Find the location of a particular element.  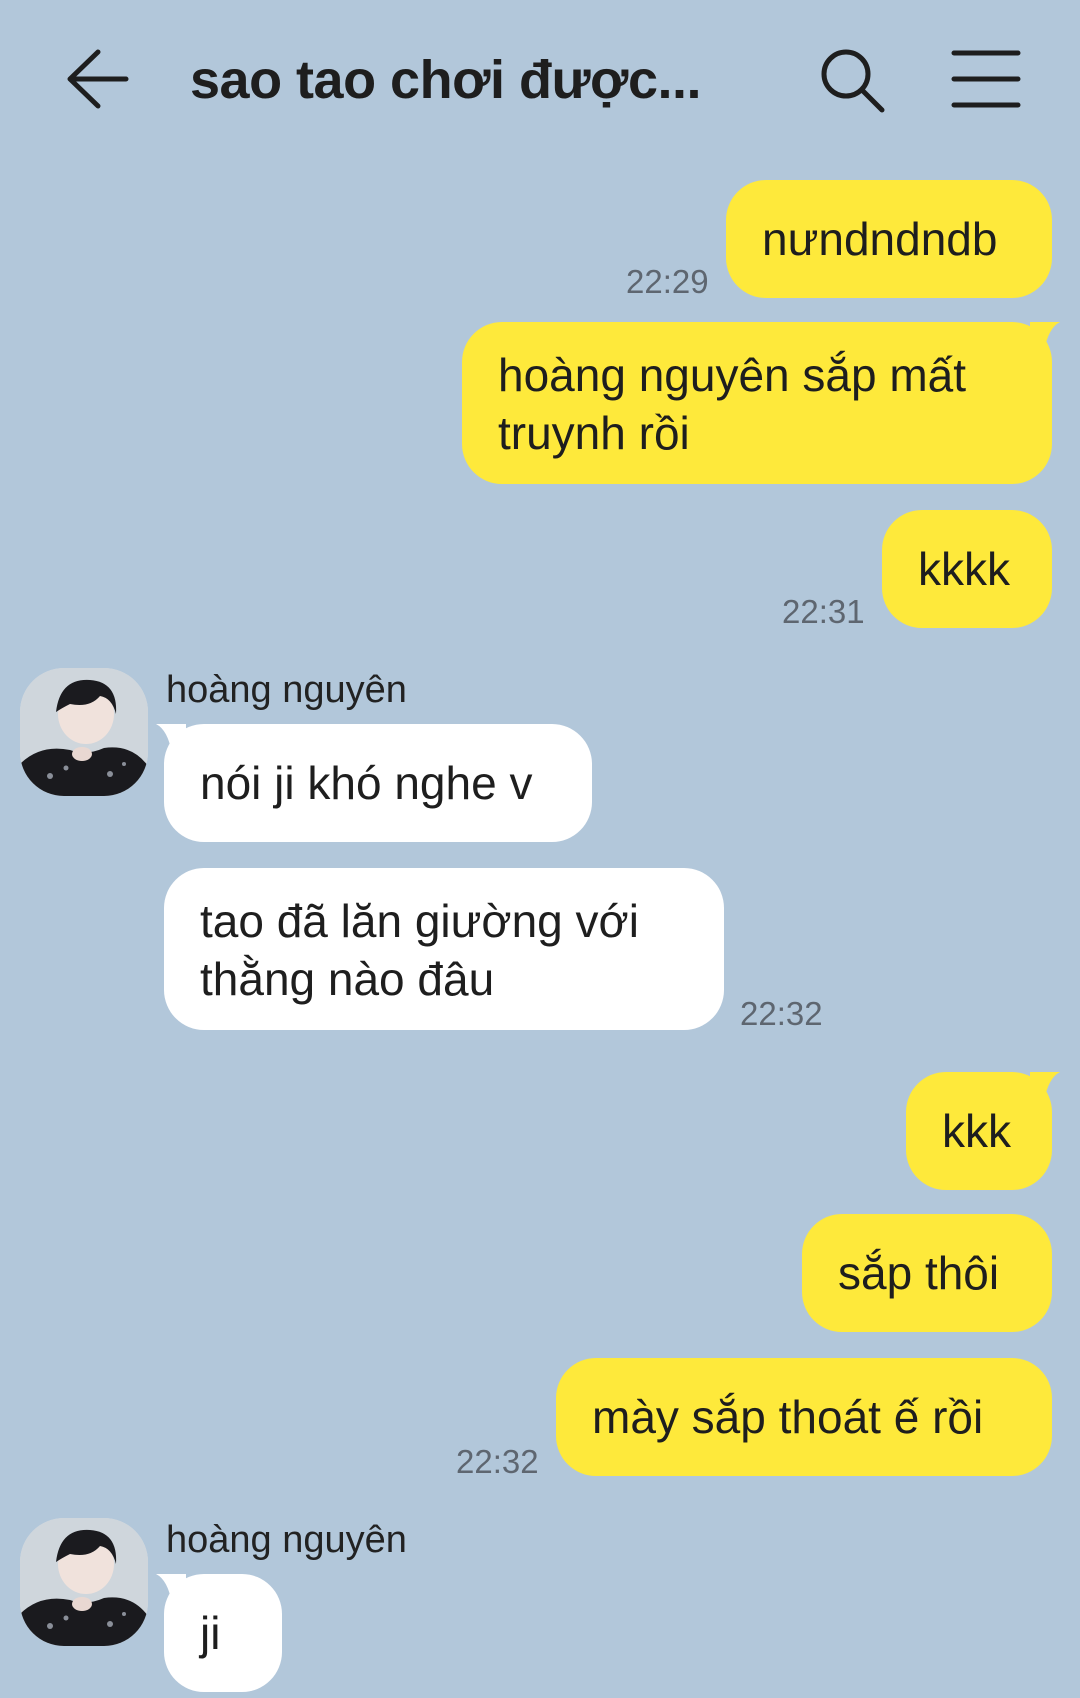

message-text: kkkk is located at coordinates (964, 569).